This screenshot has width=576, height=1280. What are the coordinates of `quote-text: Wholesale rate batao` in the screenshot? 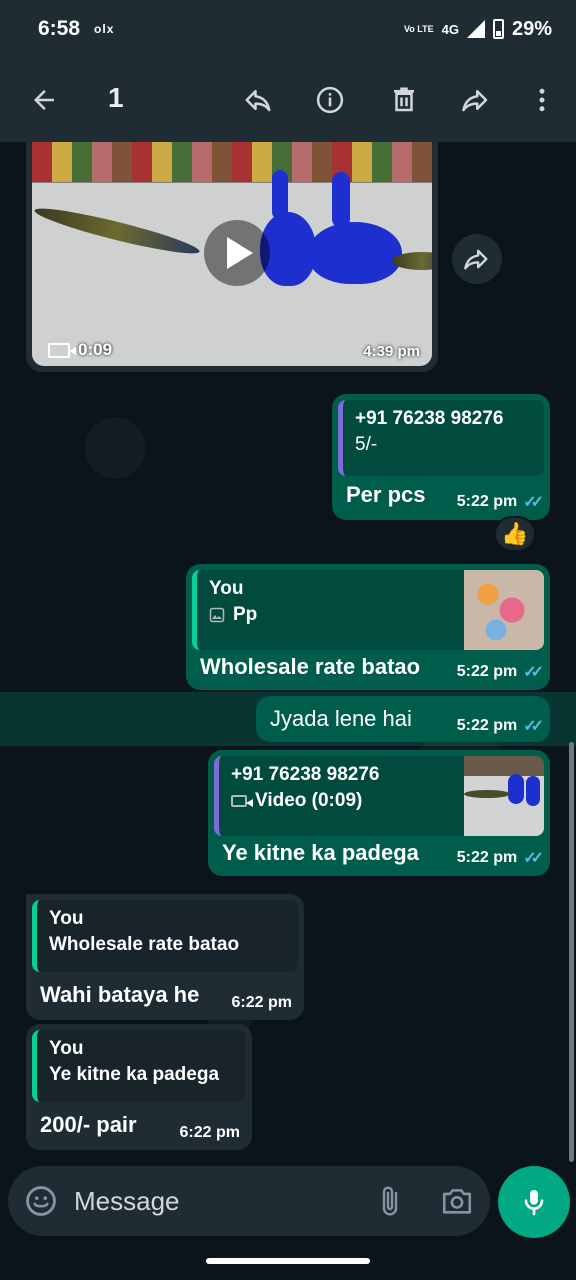 It's located at (144, 944).